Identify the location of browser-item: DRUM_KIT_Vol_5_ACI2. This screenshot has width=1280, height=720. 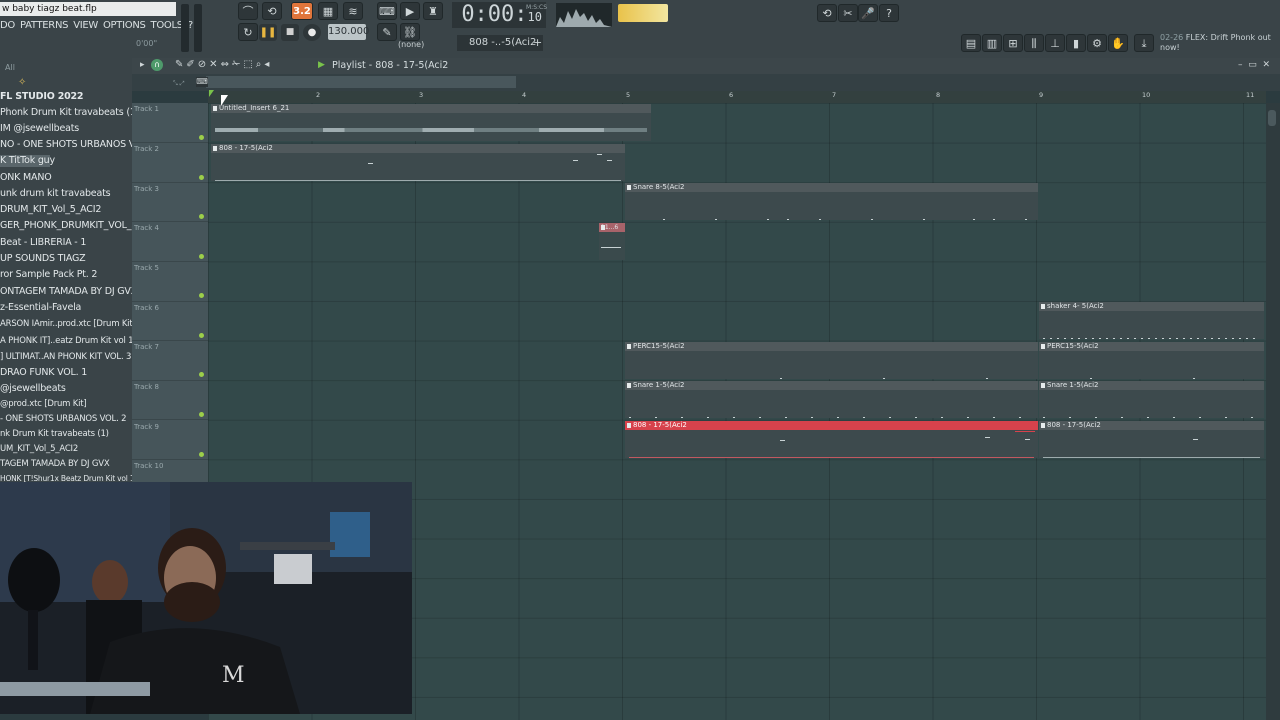
(50, 210).